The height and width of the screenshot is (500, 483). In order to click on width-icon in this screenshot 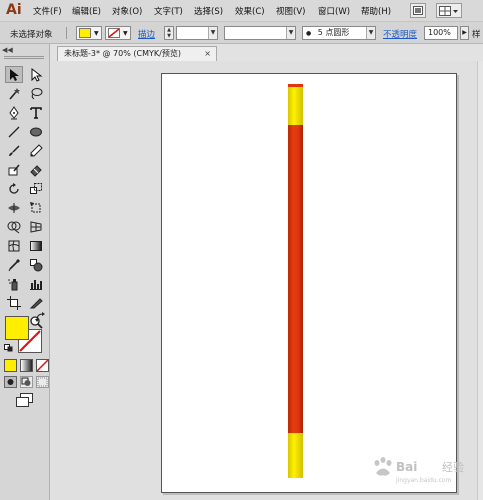, I will do `click(14, 207)`.